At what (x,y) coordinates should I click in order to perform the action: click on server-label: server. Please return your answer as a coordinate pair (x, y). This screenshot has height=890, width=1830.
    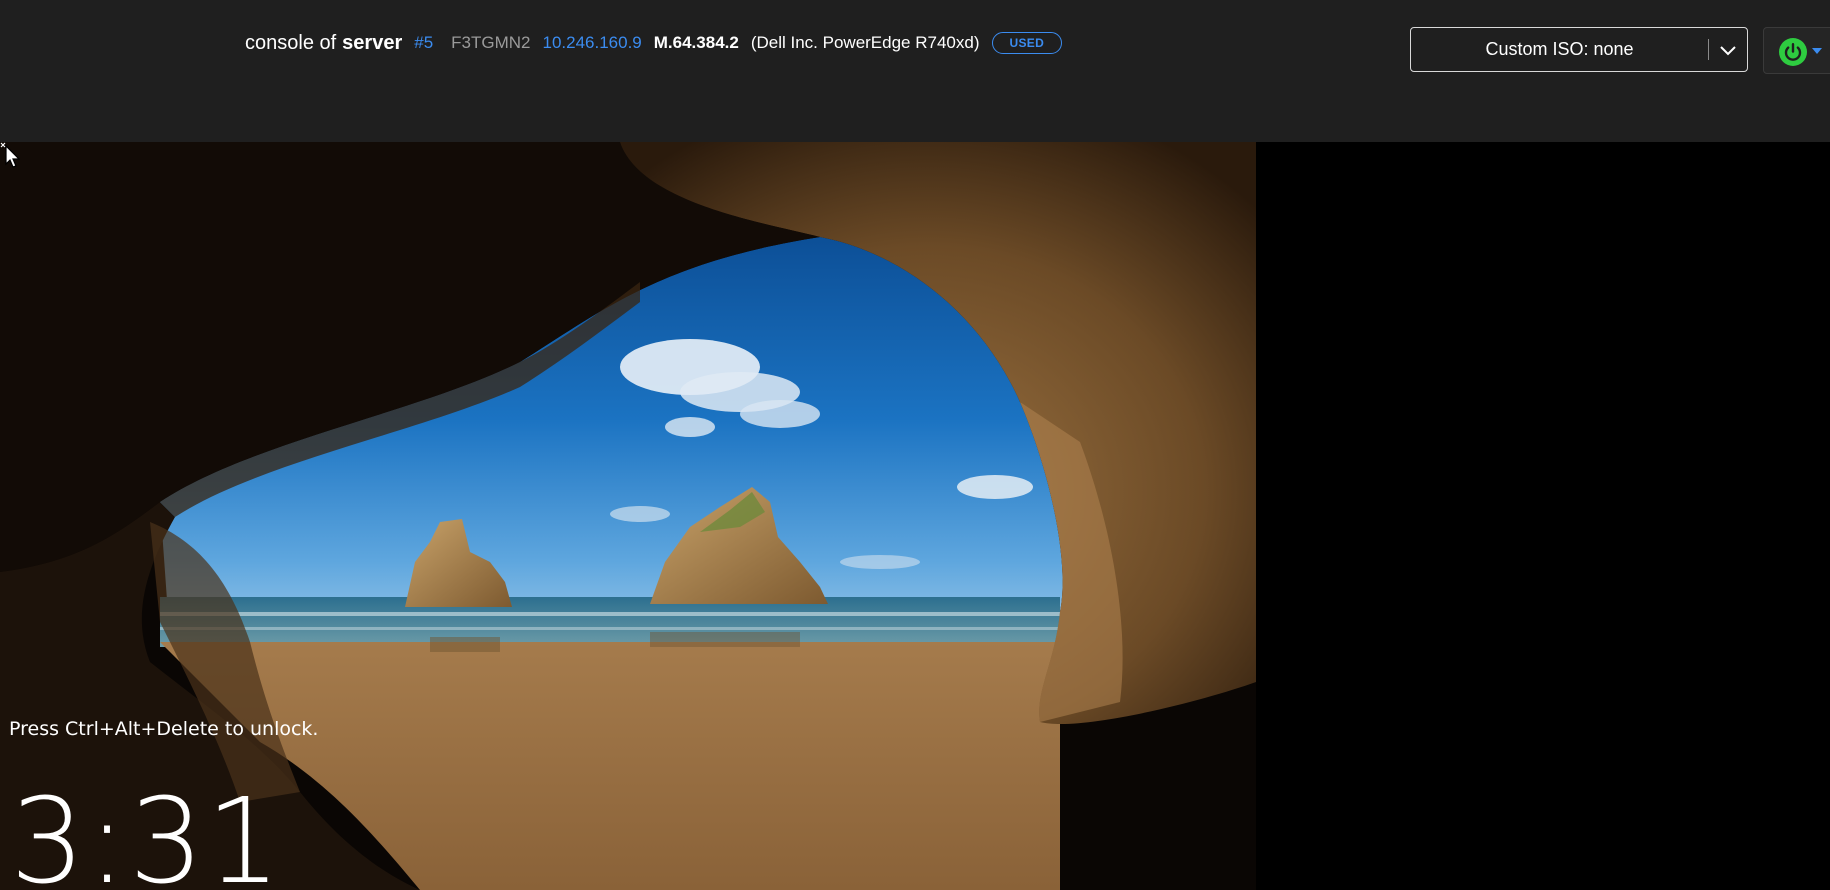
    Looking at the image, I should click on (372, 42).